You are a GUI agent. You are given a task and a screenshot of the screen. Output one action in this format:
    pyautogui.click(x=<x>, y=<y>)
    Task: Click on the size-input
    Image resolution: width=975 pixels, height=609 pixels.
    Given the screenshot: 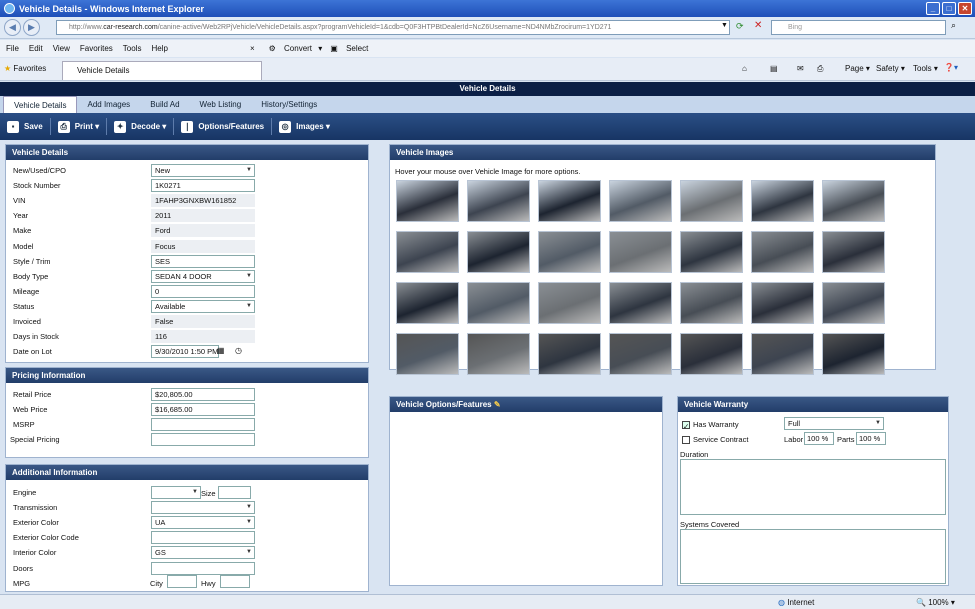 What is the action you would take?
    pyautogui.click(x=234, y=492)
    